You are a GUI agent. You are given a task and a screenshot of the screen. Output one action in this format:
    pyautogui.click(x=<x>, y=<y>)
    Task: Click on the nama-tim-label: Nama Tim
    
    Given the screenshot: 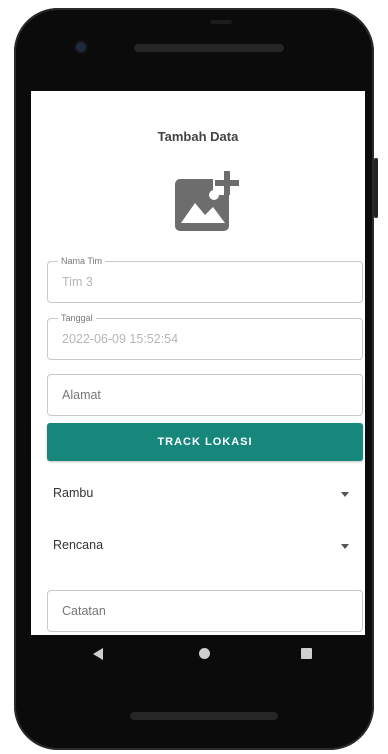 What is the action you would take?
    pyautogui.click(x=82, y=261)
    